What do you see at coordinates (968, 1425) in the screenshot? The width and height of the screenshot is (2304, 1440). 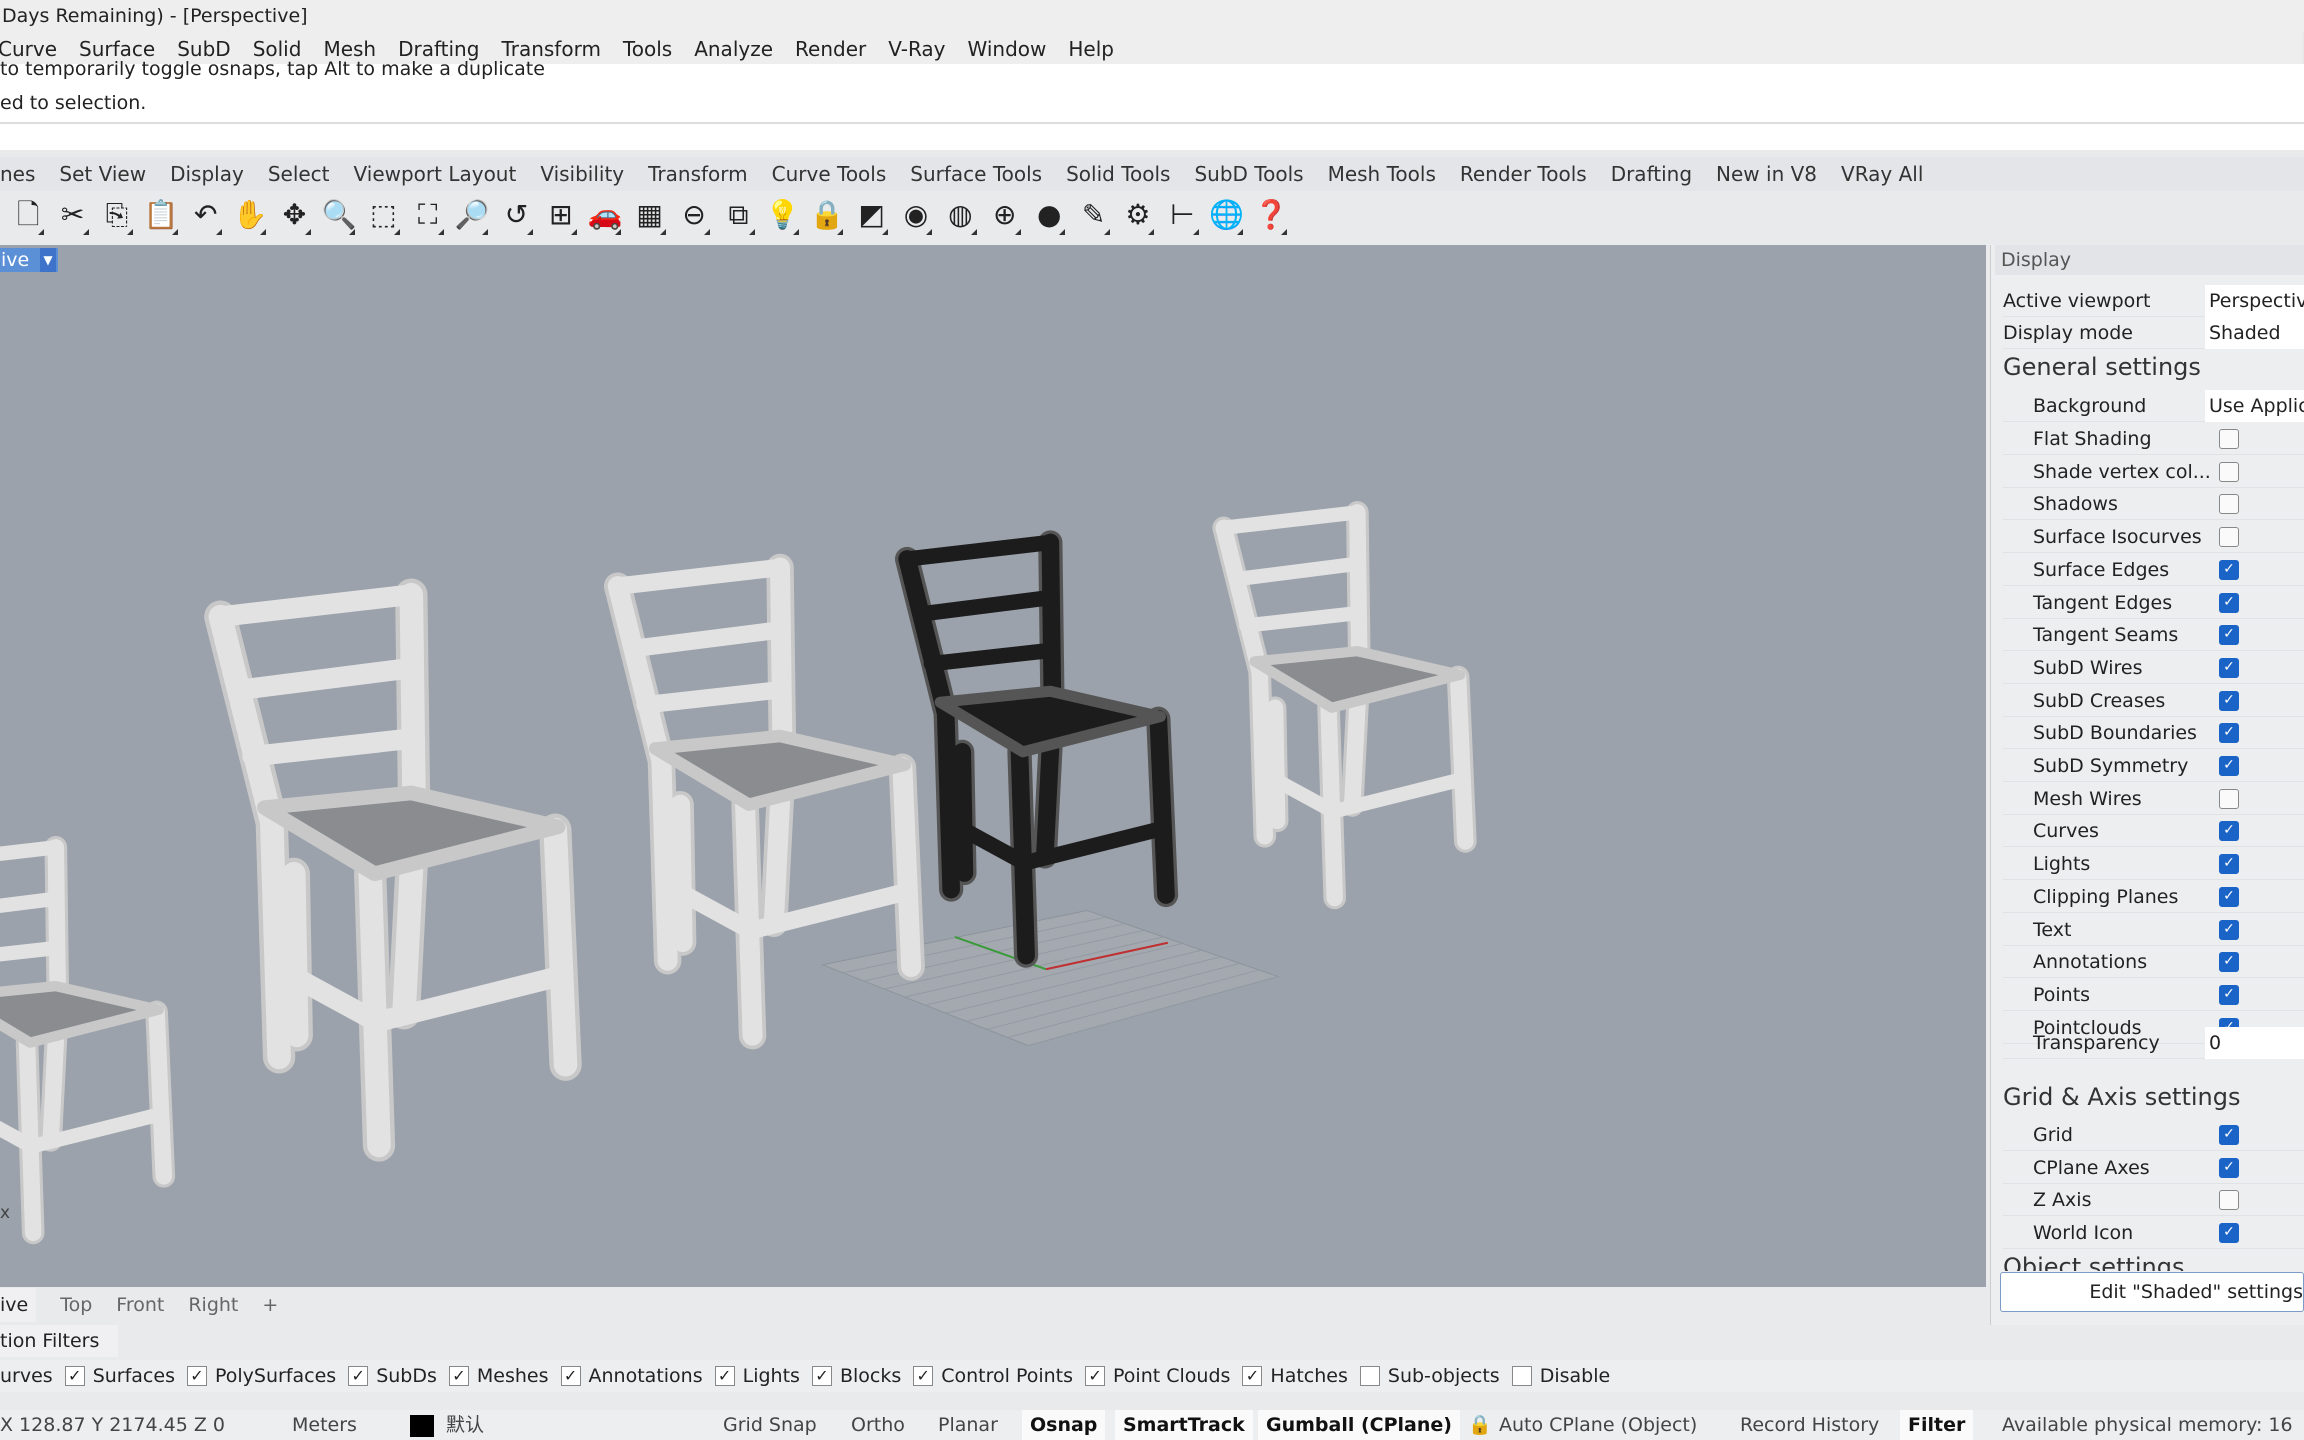 I see `planar-toggle: Planar` at bounding box center [968, 1425].